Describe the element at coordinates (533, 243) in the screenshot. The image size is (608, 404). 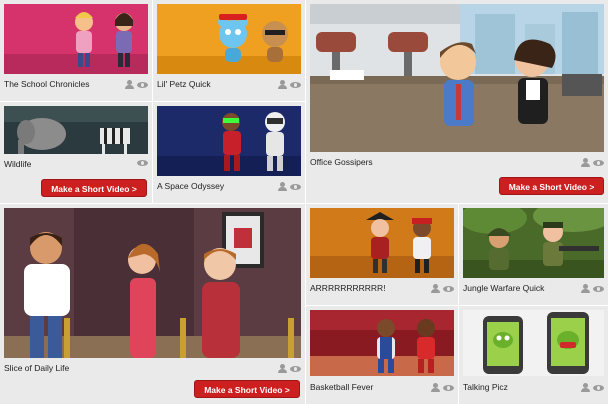
I see `thumbnail-jungle-warfare-quick` at that location.